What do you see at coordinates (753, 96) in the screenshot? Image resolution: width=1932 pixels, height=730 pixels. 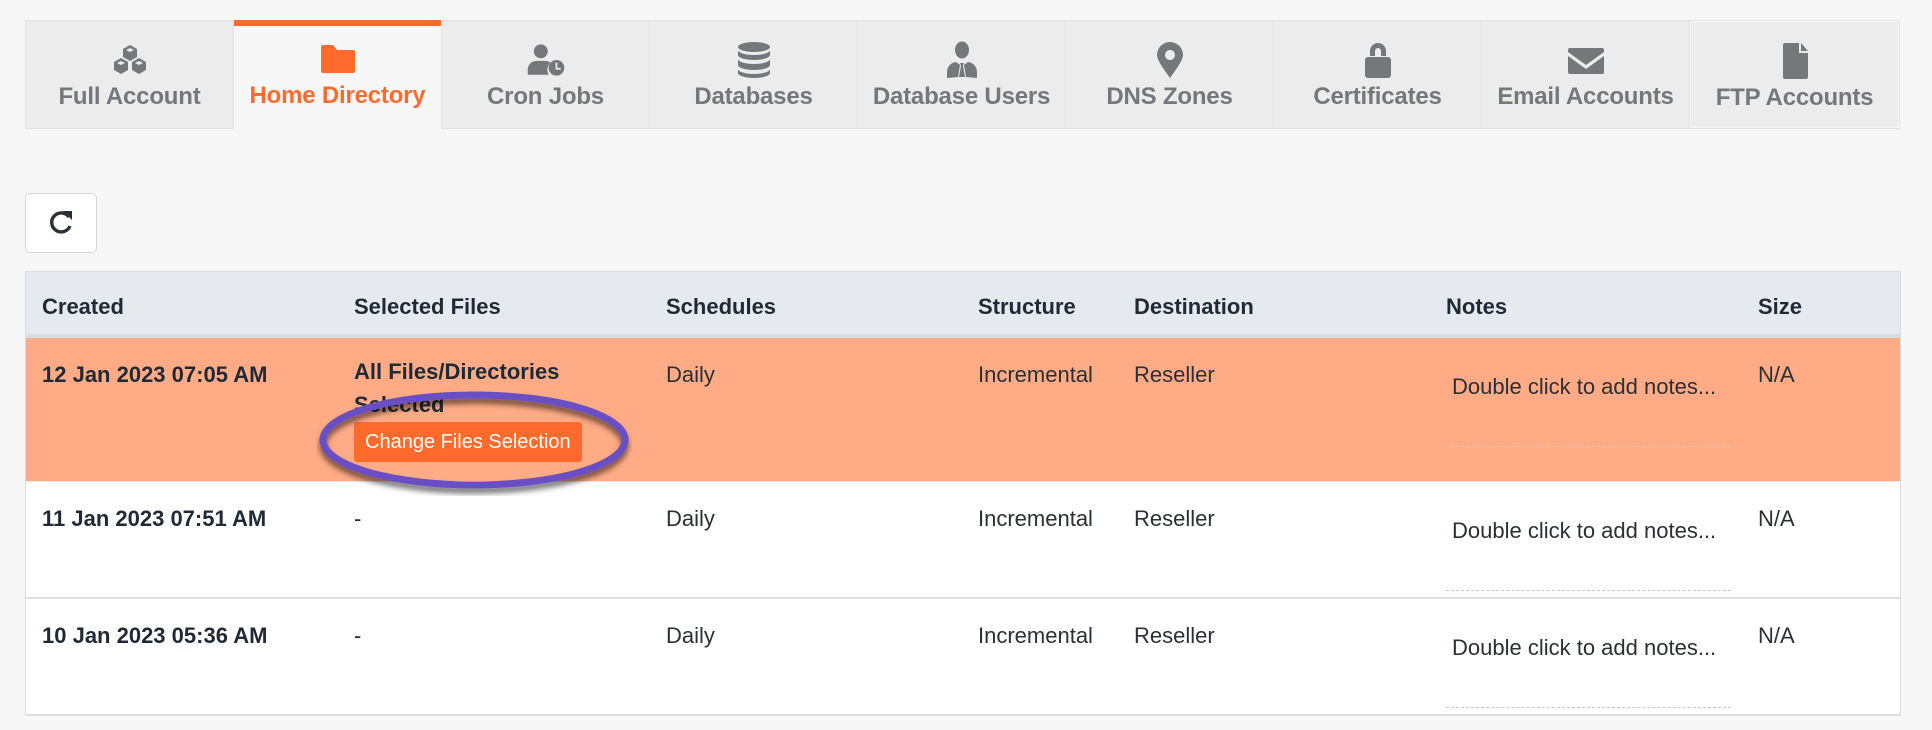 I see `tab-label: Databases` at bounding box center [753, 96].